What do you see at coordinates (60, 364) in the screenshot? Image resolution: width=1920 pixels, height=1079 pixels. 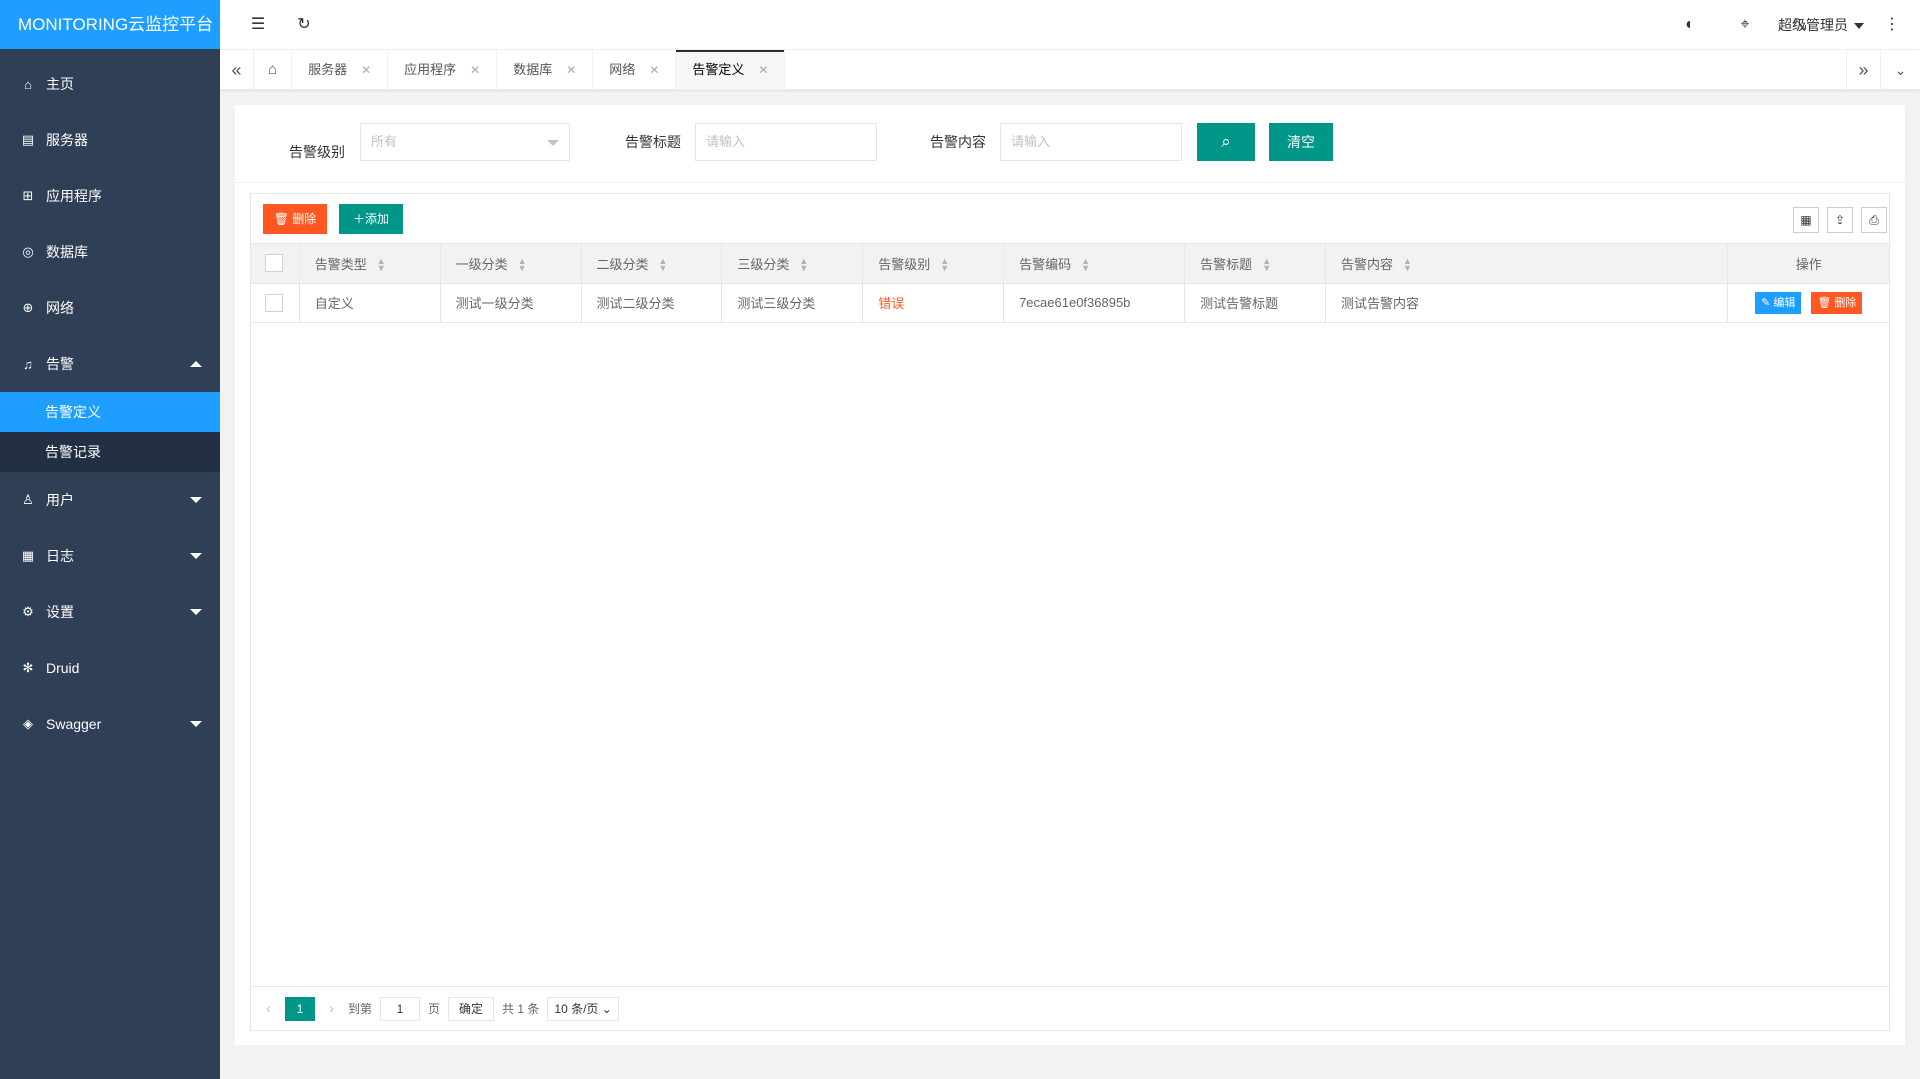 I see `sidebar-item-label: 告警` at bounding box center [60, 364].